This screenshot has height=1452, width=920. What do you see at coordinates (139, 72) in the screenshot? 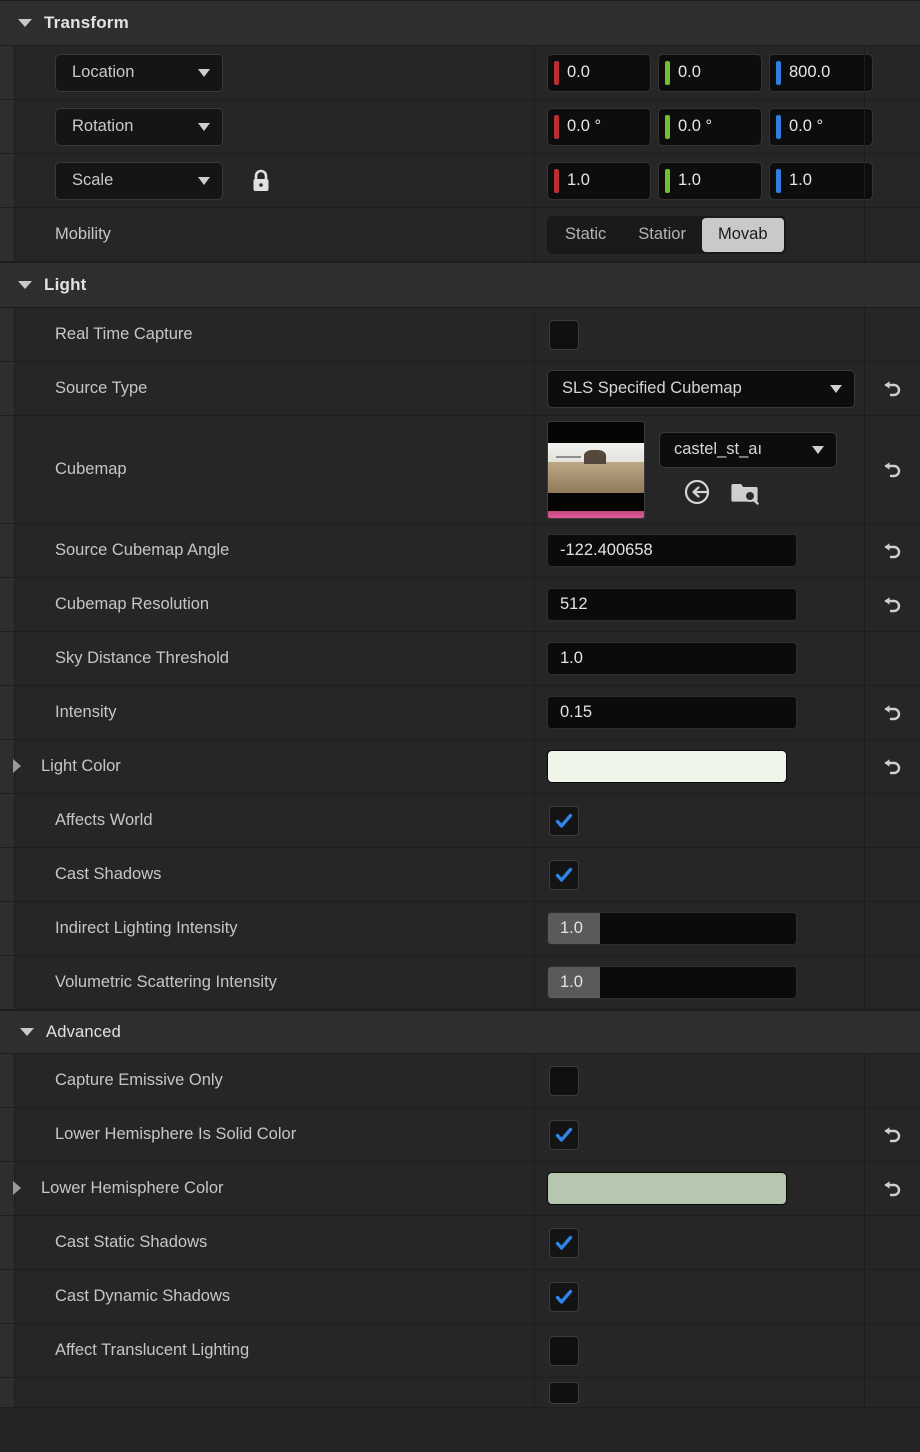
I see `location-combo-button: Location` at bounding box center [139, 72].